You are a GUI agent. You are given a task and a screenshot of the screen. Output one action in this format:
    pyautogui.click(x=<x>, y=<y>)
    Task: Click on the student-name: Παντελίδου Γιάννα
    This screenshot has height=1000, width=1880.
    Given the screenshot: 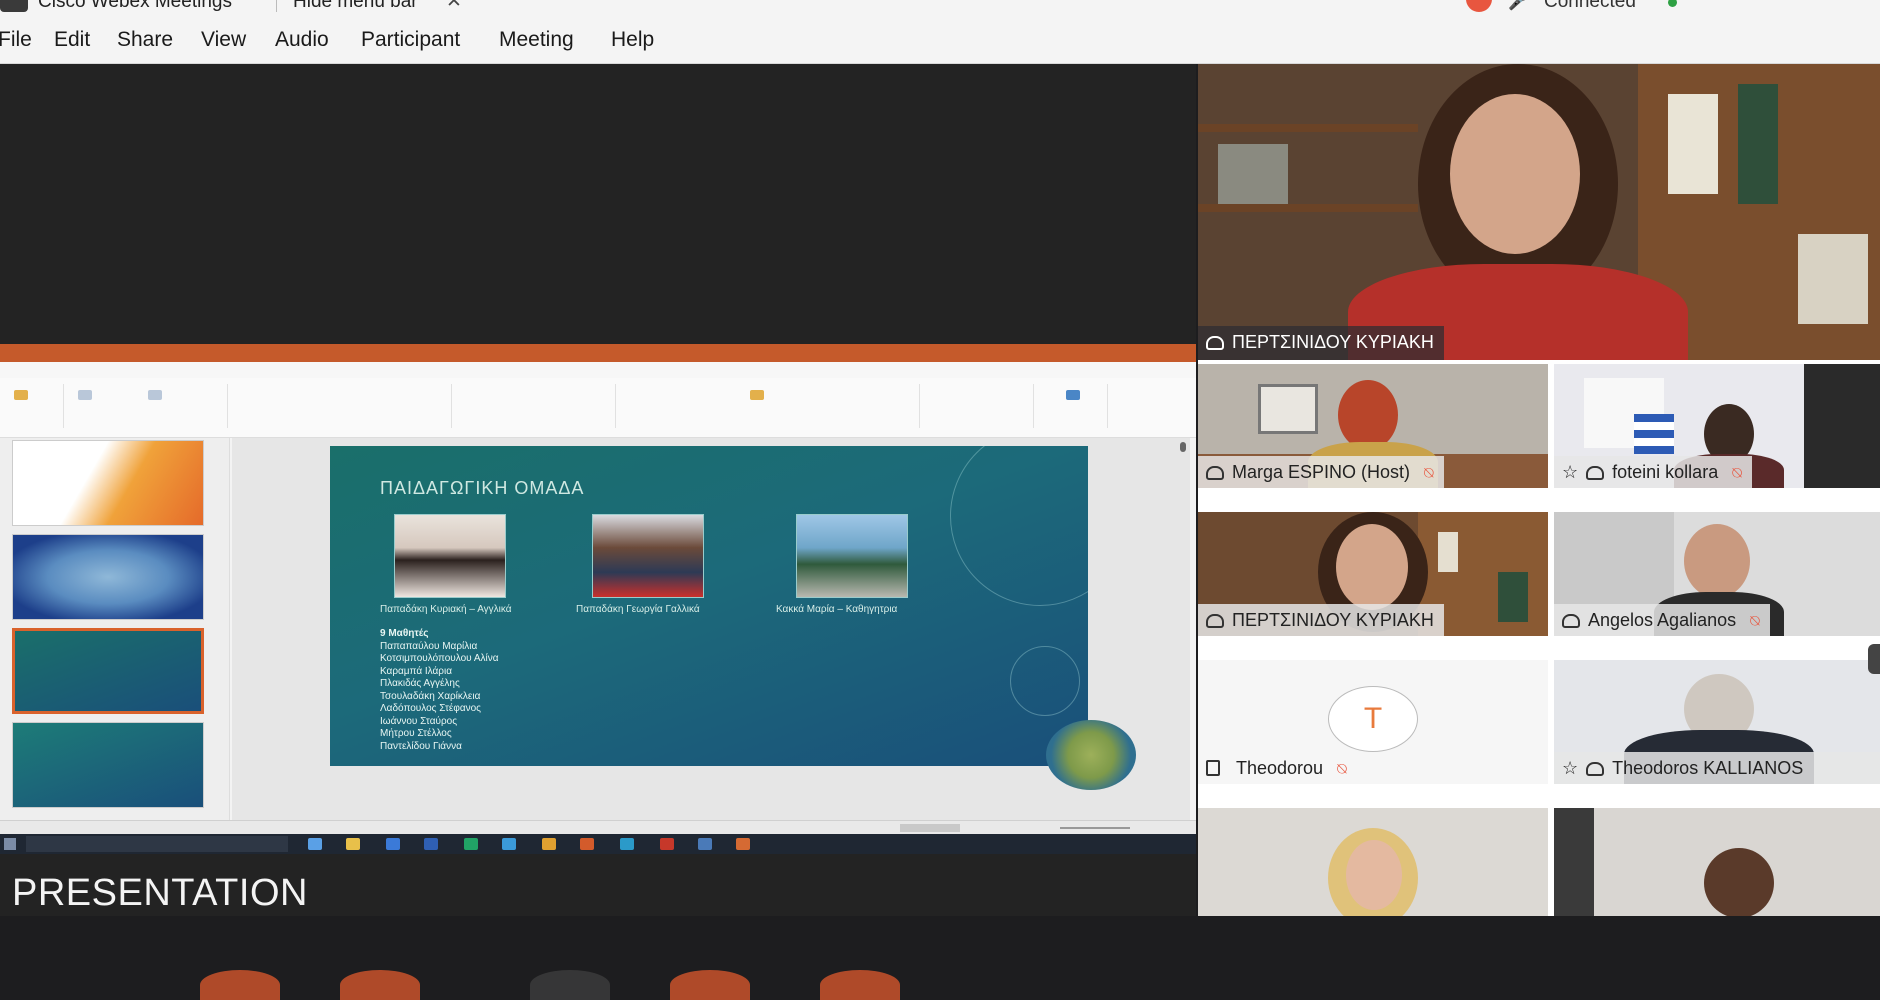 What is the action you would take?
    pyautogui.click(x=421, y=746)
    